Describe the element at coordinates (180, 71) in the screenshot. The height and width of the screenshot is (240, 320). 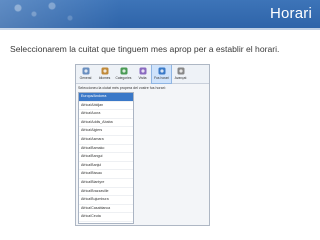
I see `advanced-icon` at that location.